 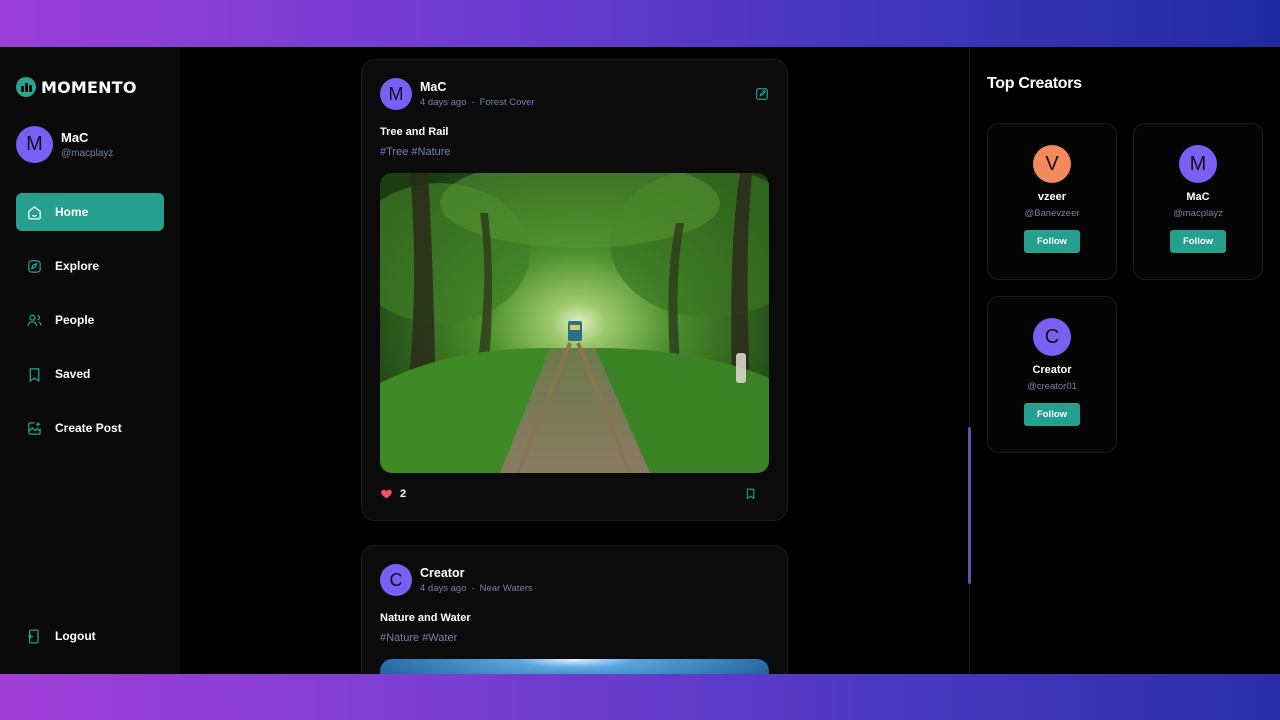 I want to click on main-nav: Home Explore People Saved Create Post, so click(x=90, y=328).